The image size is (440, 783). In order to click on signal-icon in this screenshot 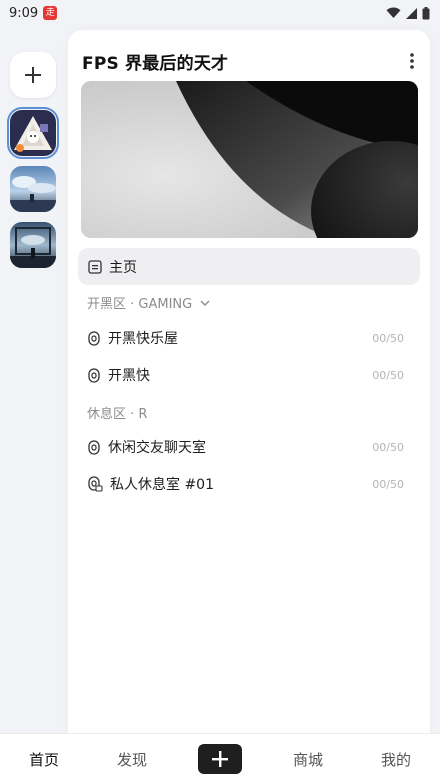, I will do `click(411, 13)`.